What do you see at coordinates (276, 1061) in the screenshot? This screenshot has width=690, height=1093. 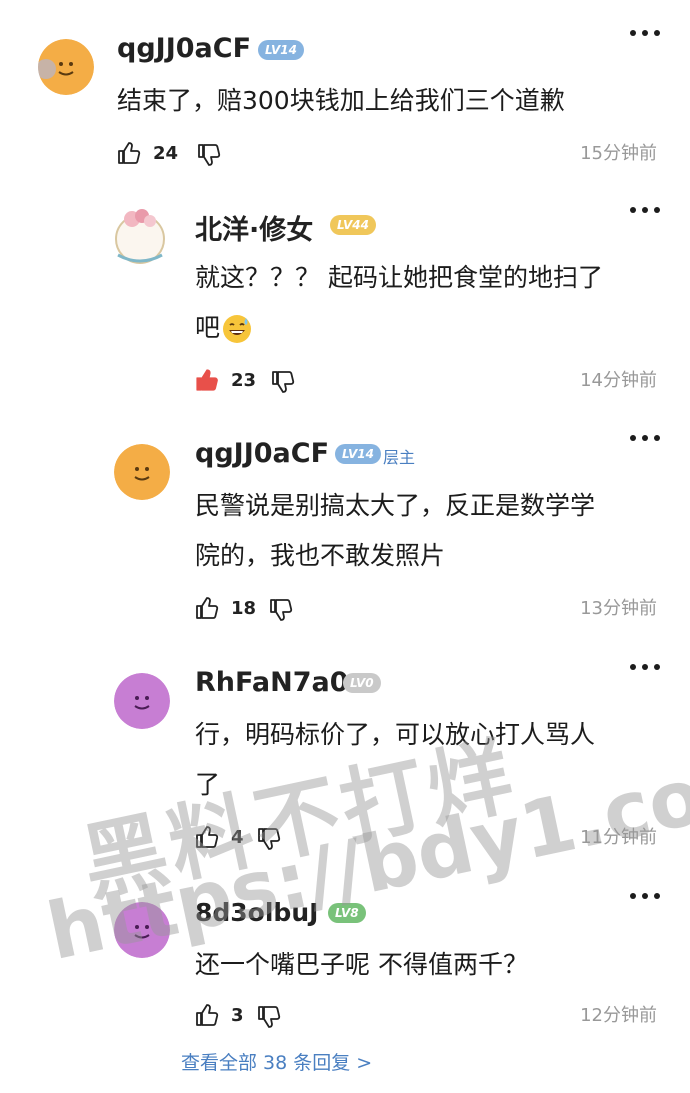 I see `view-all-replies-link: 查看全部 38 条回复 >` at bounding box center [276, 1061].